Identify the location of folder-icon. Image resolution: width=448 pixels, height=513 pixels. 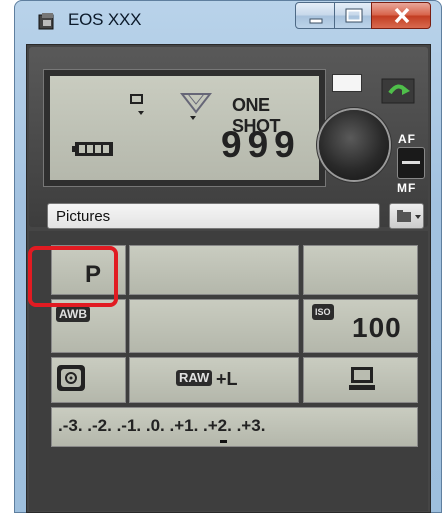
(409, 216).